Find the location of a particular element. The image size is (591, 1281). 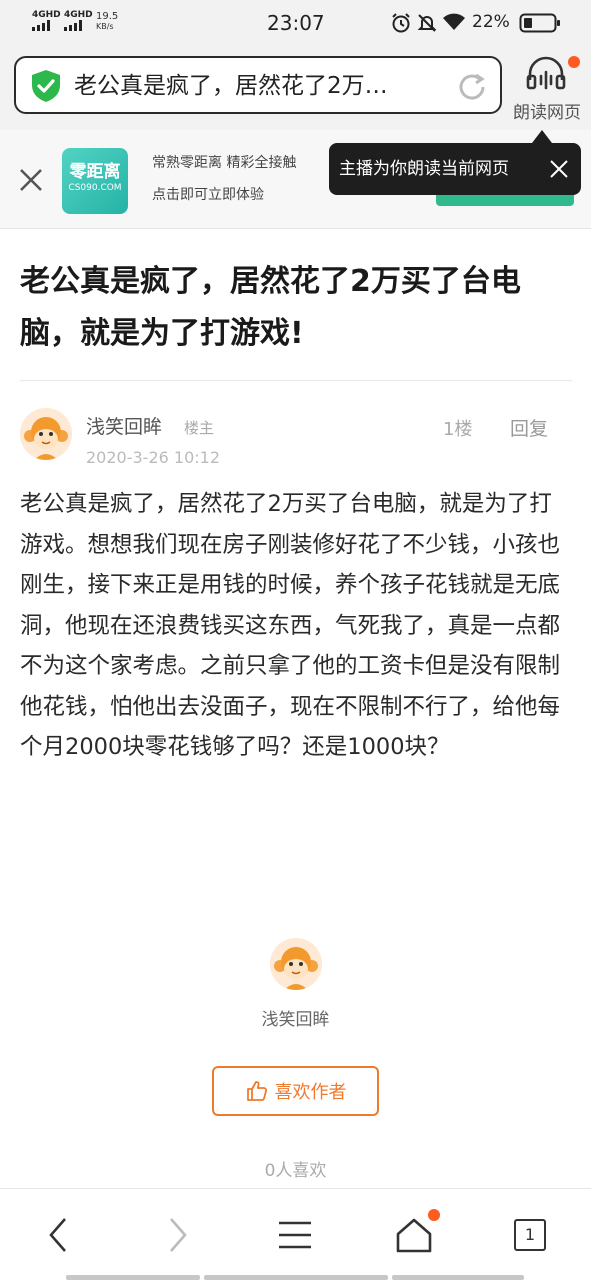

reply-button: 回复 is located at coordinates (529, 427).